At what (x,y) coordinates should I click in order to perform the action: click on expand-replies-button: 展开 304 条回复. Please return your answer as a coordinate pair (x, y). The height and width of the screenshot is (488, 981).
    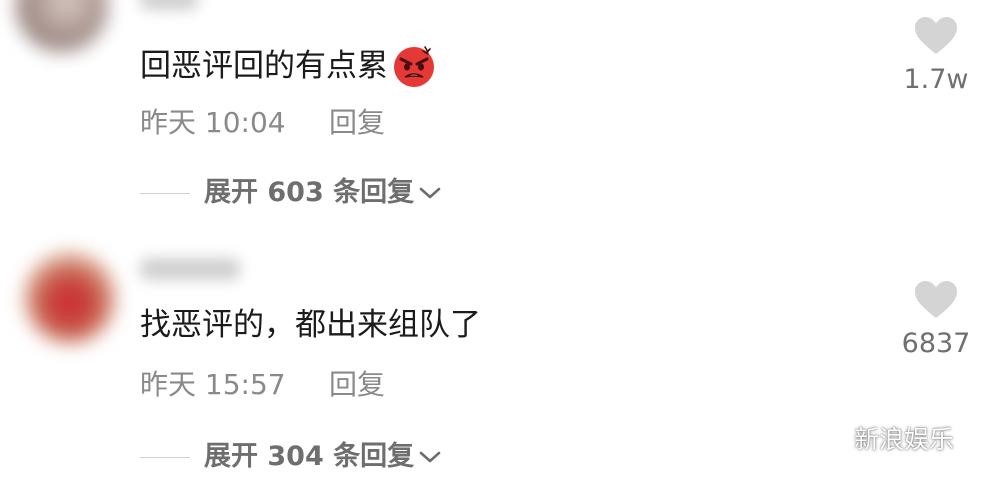
    Looking at the image, I should click on (291, 457).